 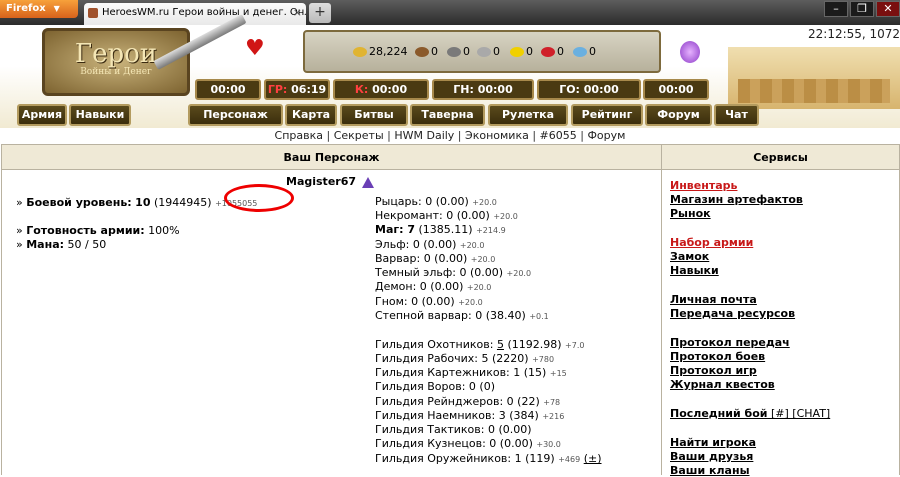 What do you see at coordinates (235, 115) in the screenshot?
I see `nav-character: Персонаж` at bounding box center [235, 115].